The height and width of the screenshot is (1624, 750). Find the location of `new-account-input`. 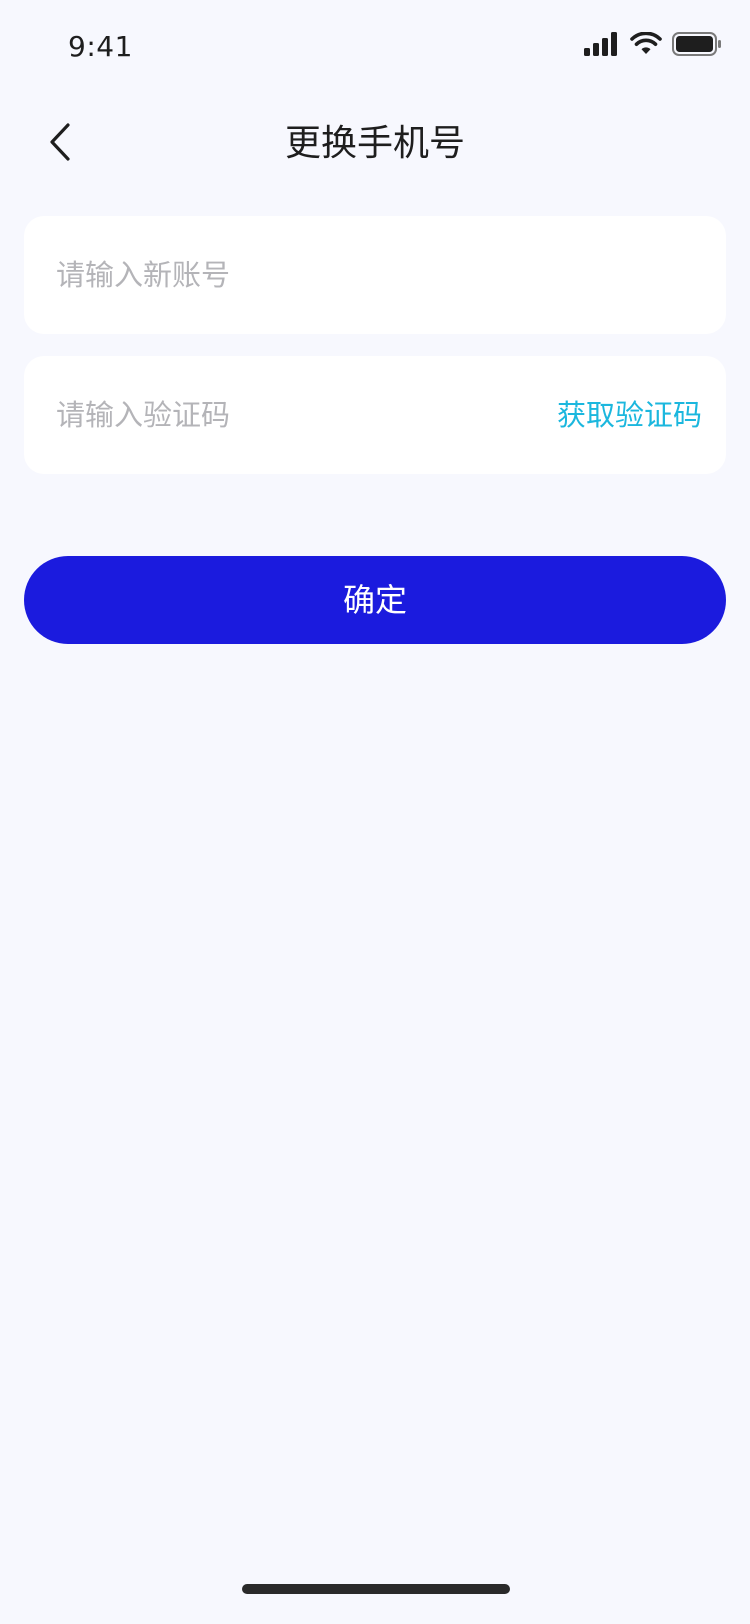

new-account-input is located at coordinates (376, 275).